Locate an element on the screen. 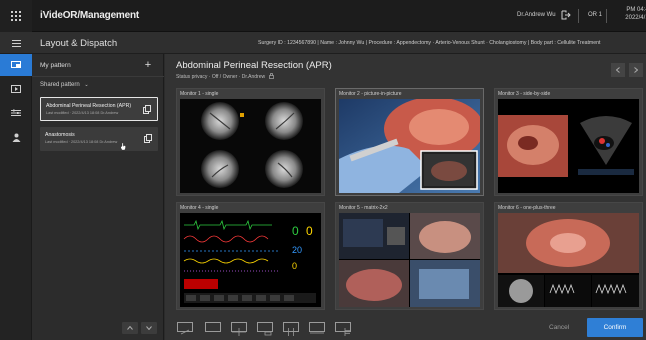 This screenshot has width=646, height=340. pattern-card-title: Abdominal Perineal Resection (APR) is located at coordinates (89, 106).